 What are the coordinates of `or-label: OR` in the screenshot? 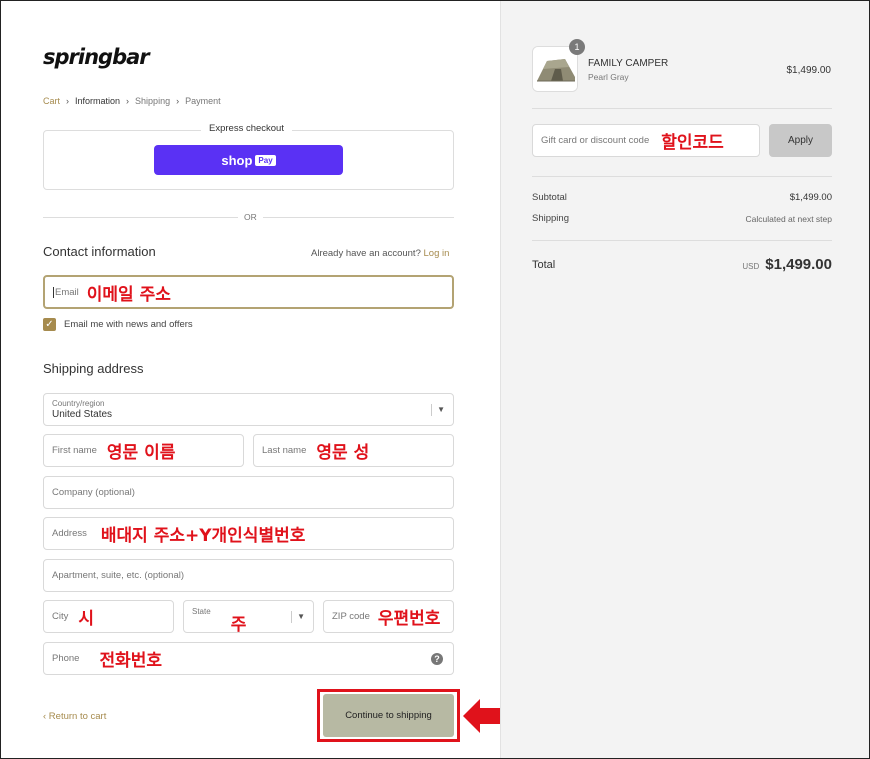 It's located at (250, 217).